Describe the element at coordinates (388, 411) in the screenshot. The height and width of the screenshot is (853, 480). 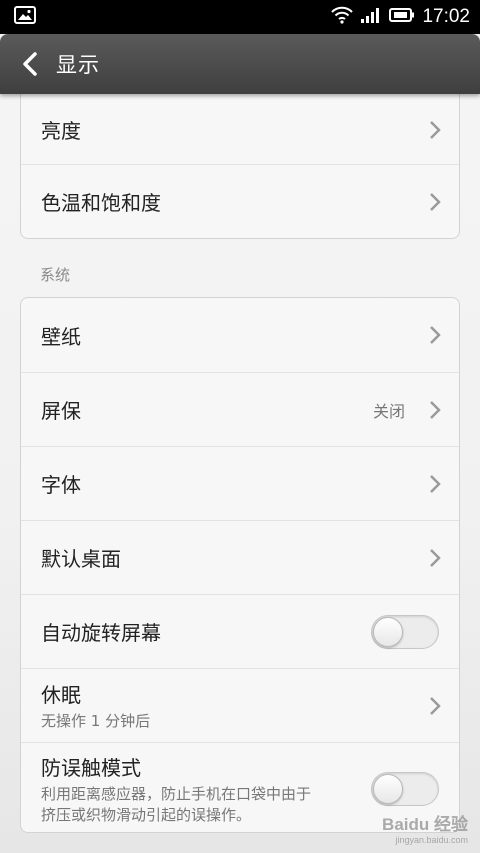
I see `screensaver-value: 关闭` at that location.